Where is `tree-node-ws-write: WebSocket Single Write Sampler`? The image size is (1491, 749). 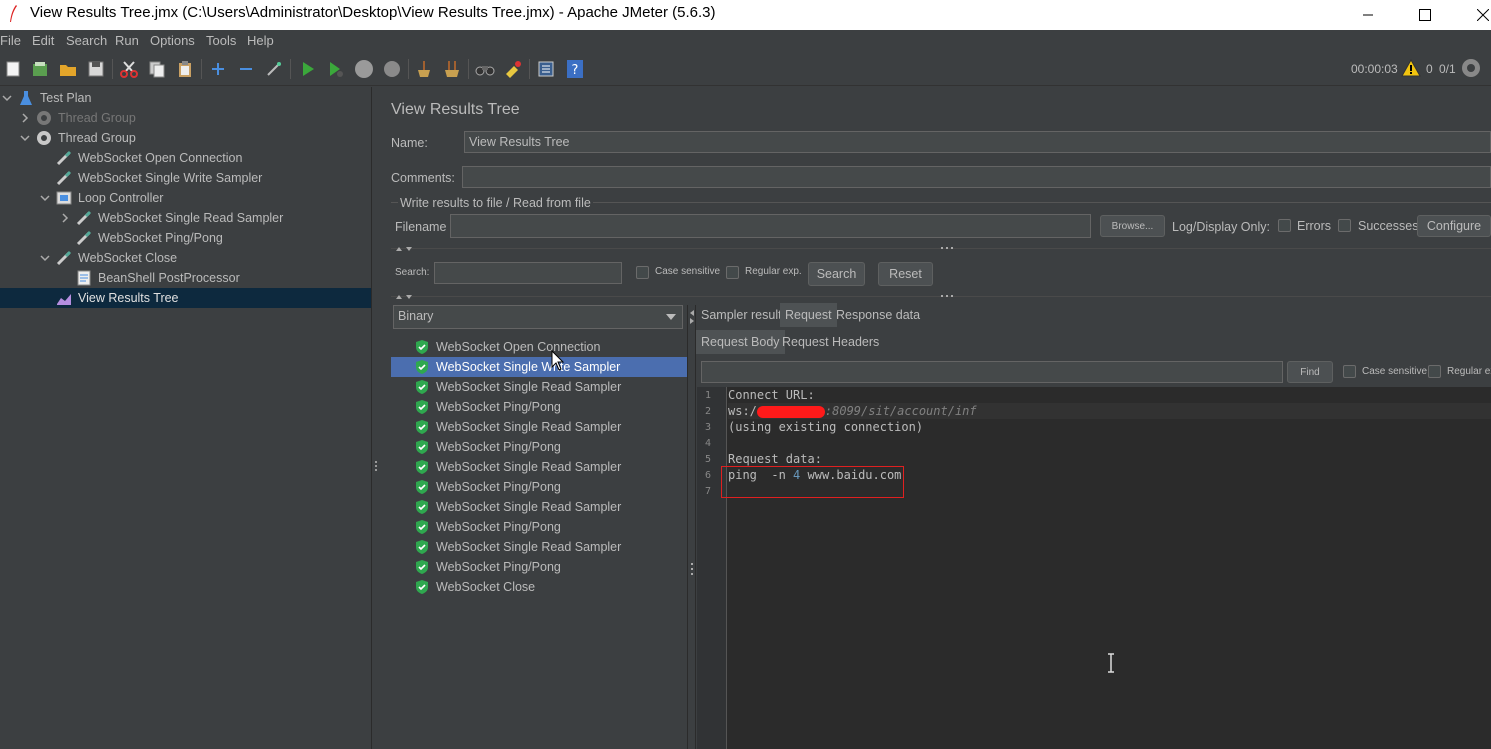 tree-node-ws-write: WebSocket Single Write Sampler is located at coordinates (159, 178).